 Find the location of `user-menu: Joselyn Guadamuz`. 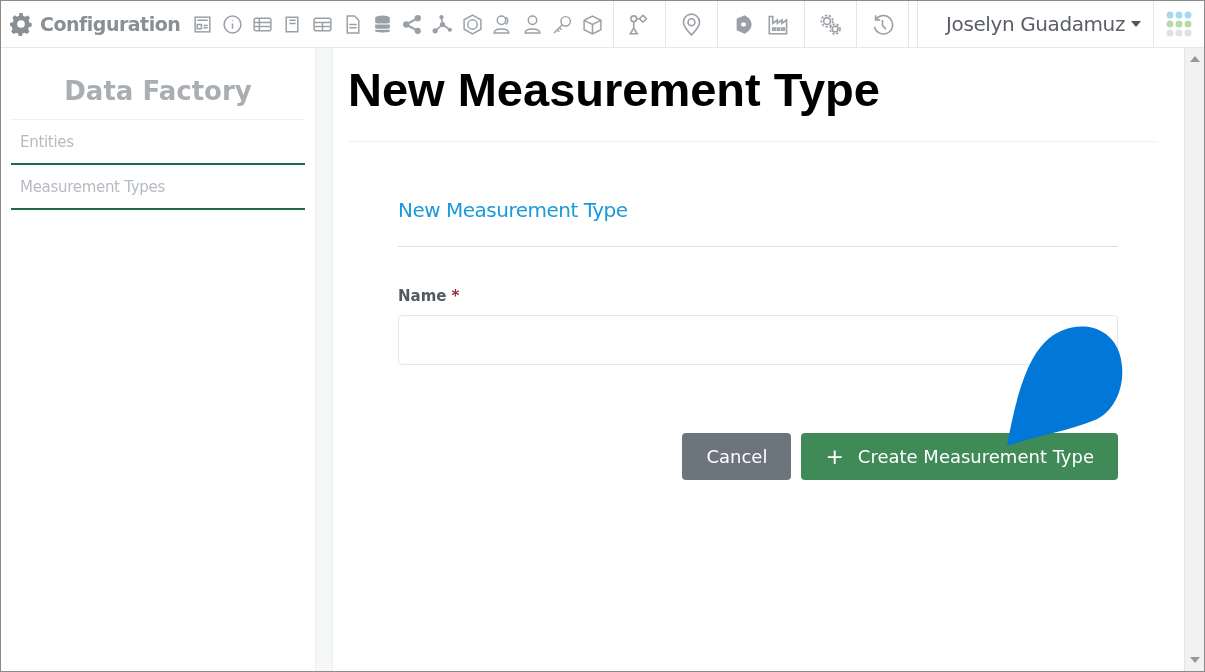

user-menu: Joselyn Guadamuz is located at coordinates (1035, 24).